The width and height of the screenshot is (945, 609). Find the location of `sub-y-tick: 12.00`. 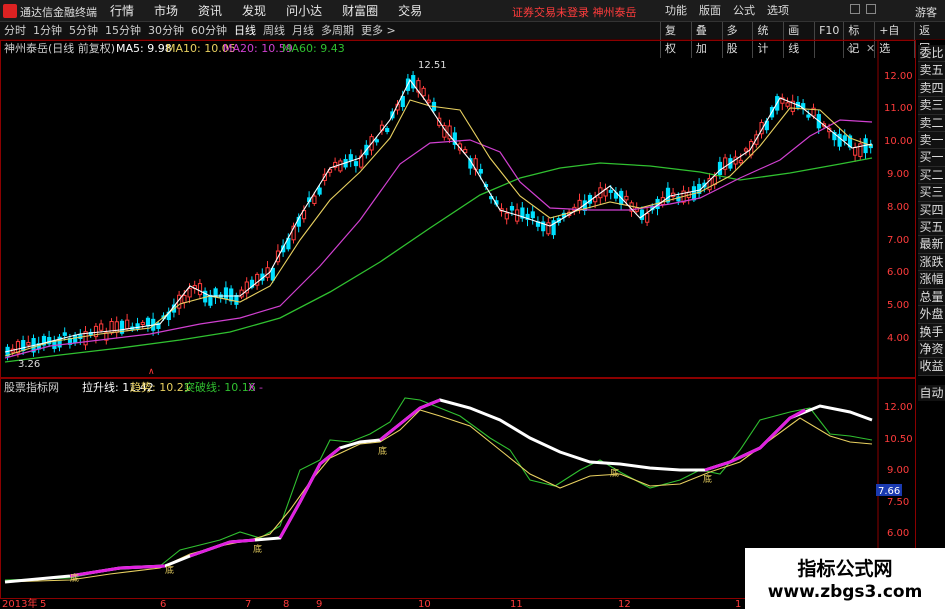

sub-y-tick: 12.00 is located at coordinates (898, 407).